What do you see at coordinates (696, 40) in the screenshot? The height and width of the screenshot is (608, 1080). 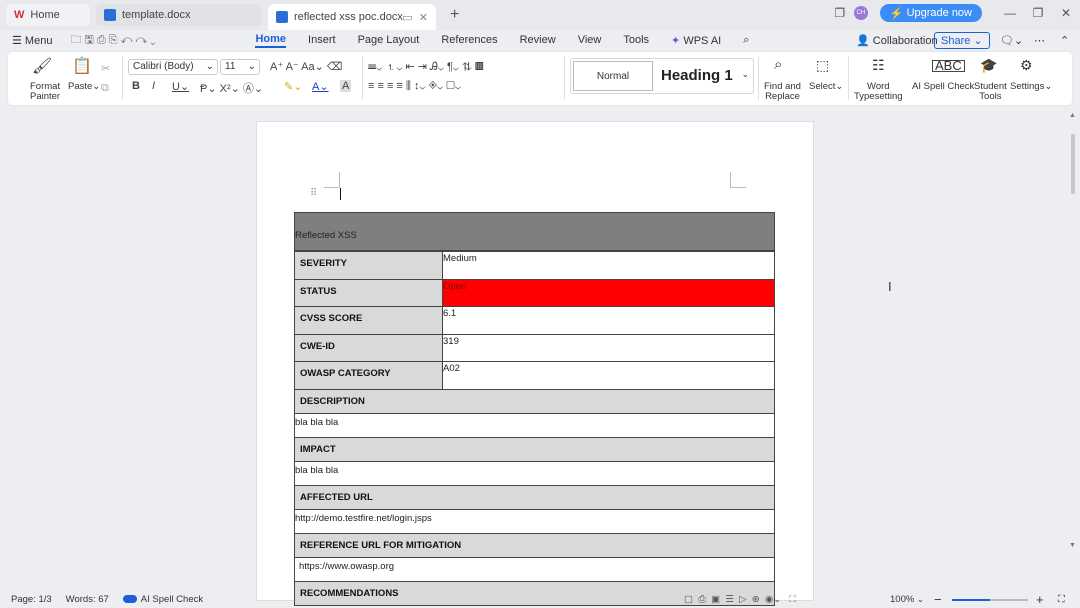 I see `menu-wps-ai: ✦ WPS AI` at bounding box center [696, 40].